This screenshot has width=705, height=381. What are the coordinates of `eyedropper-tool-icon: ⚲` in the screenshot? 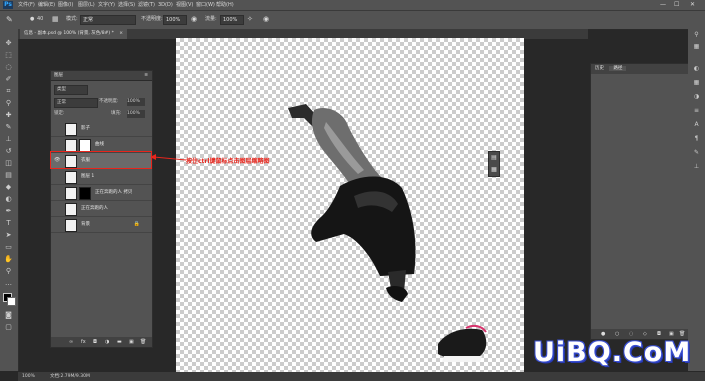 It's located at (8, 103).